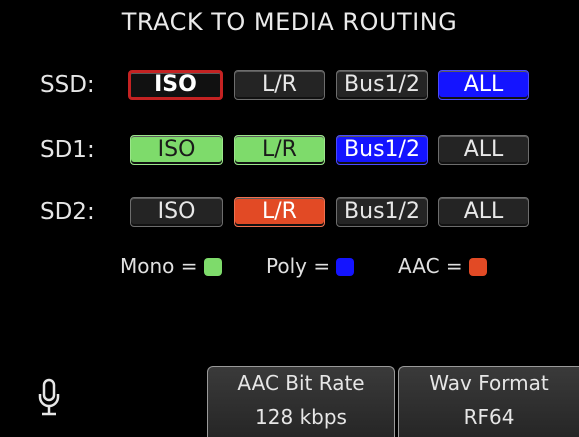  I want to click on legend-aac-label: AAC =, so click(430, 266).